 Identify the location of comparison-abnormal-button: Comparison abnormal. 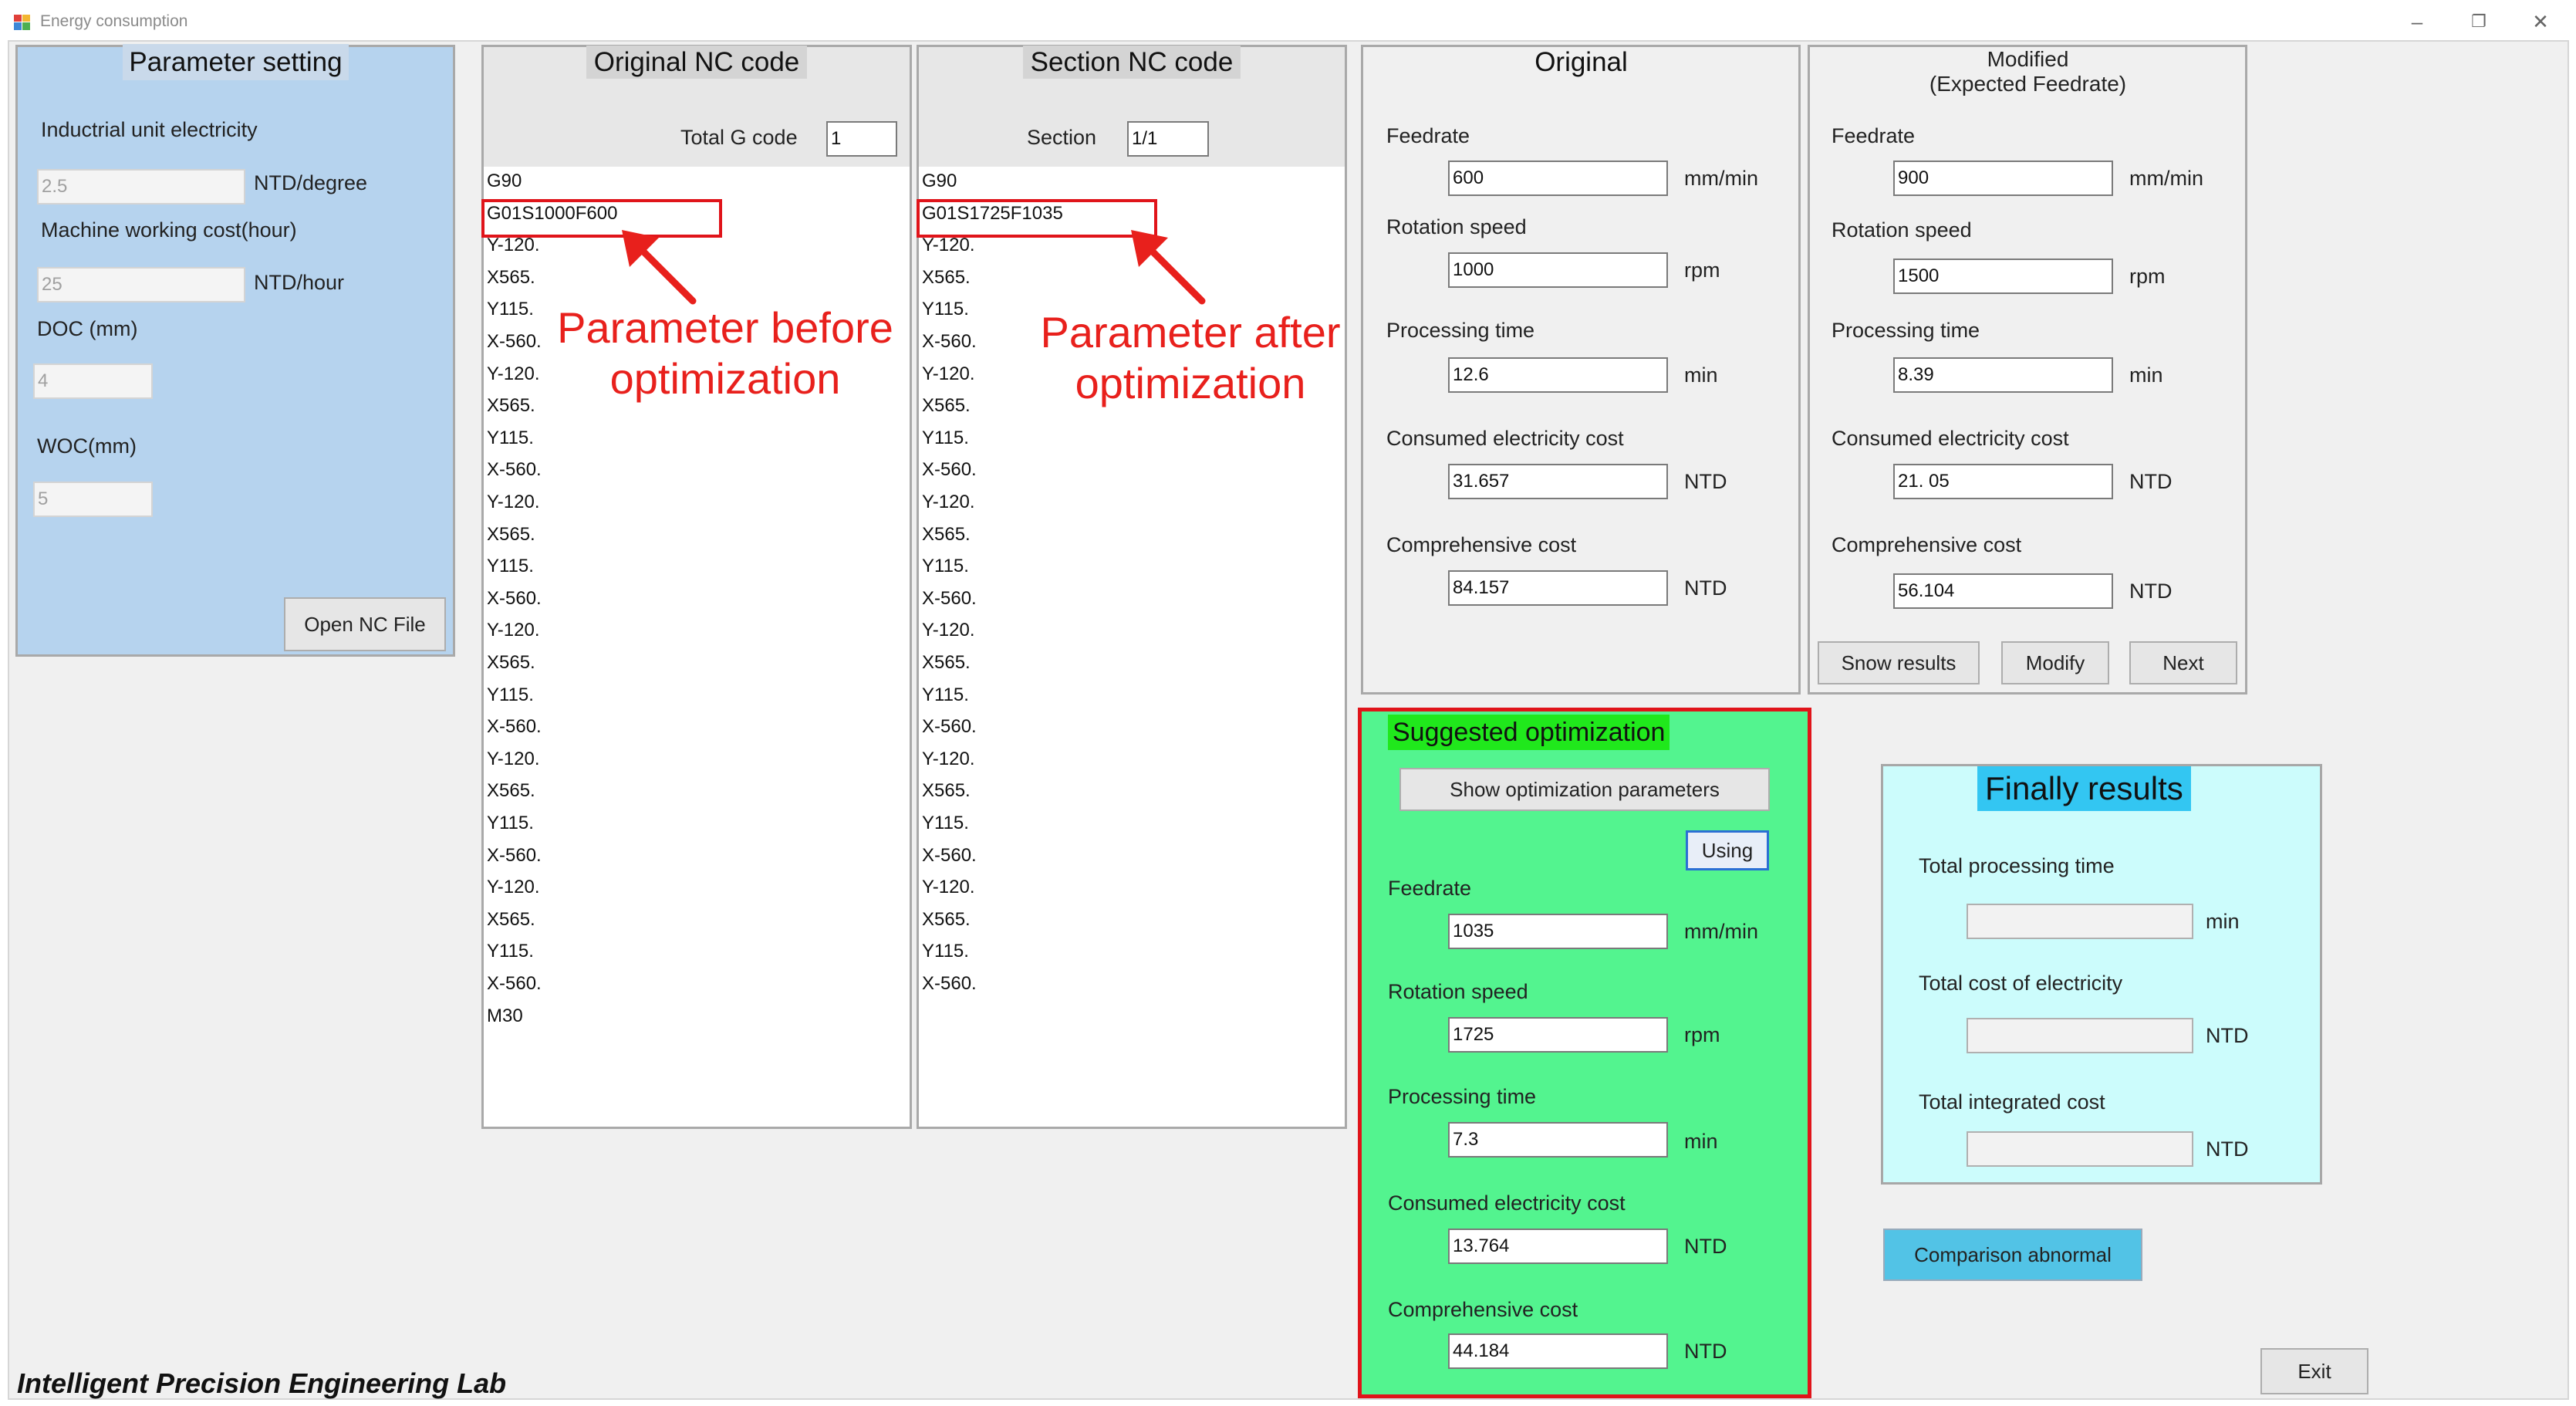
(2012, 1255).